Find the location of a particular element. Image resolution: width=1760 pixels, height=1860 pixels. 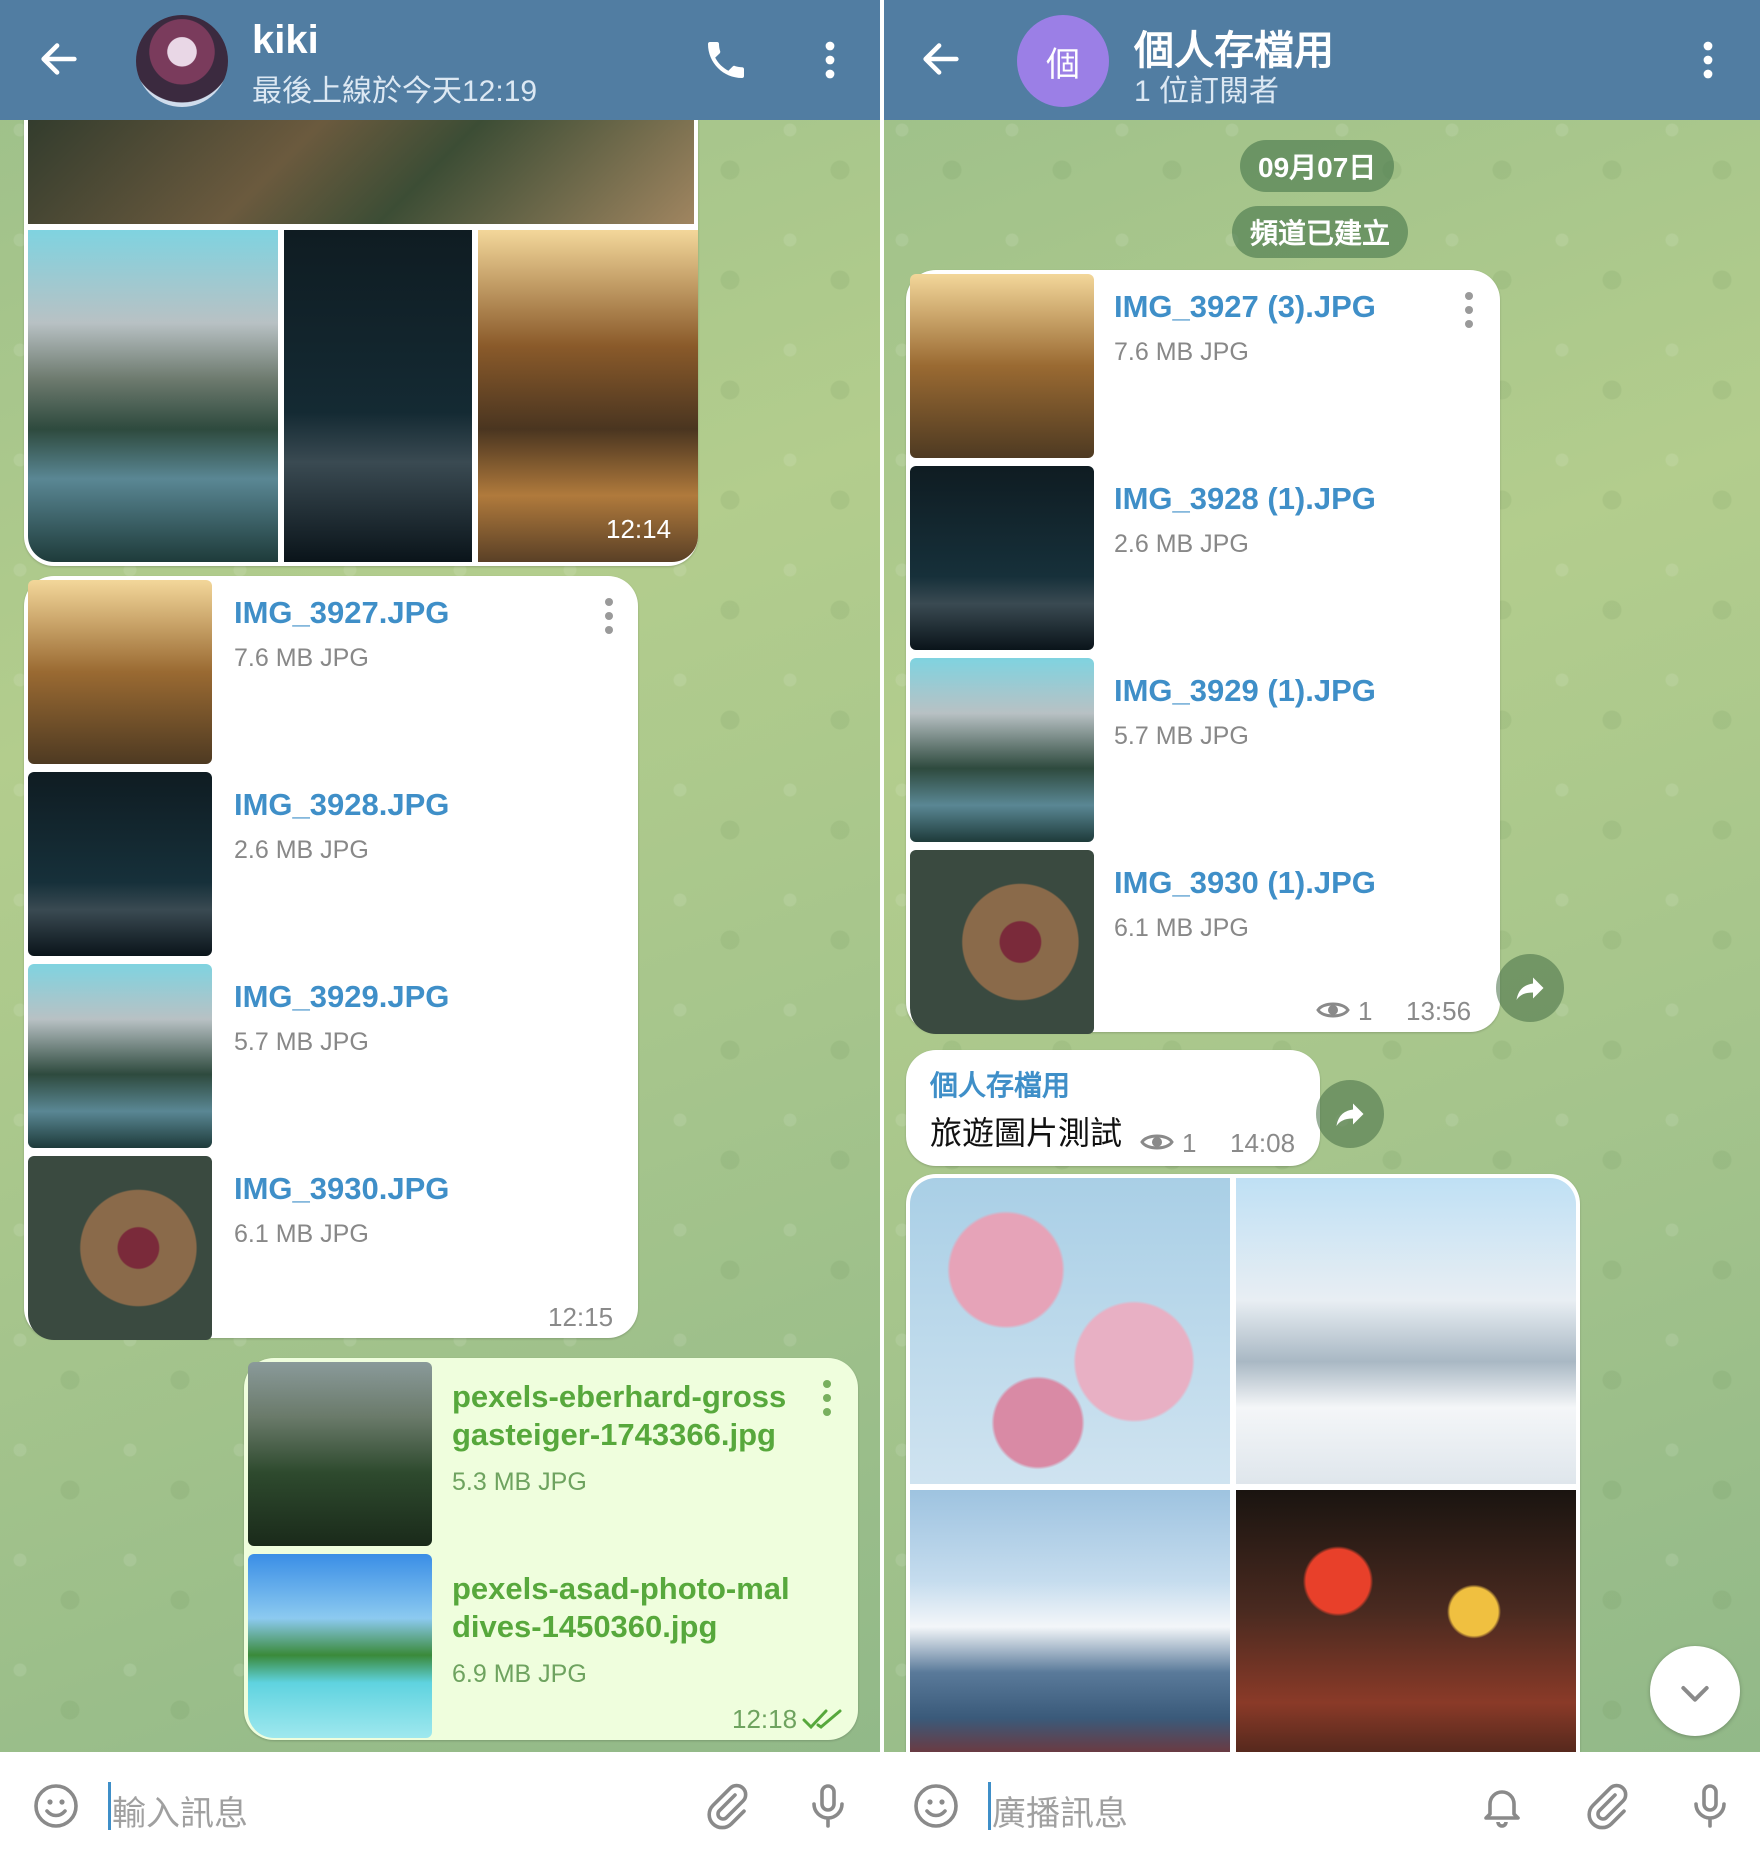

photo-cherry-blossom is located at coordinates (1070, 1331).